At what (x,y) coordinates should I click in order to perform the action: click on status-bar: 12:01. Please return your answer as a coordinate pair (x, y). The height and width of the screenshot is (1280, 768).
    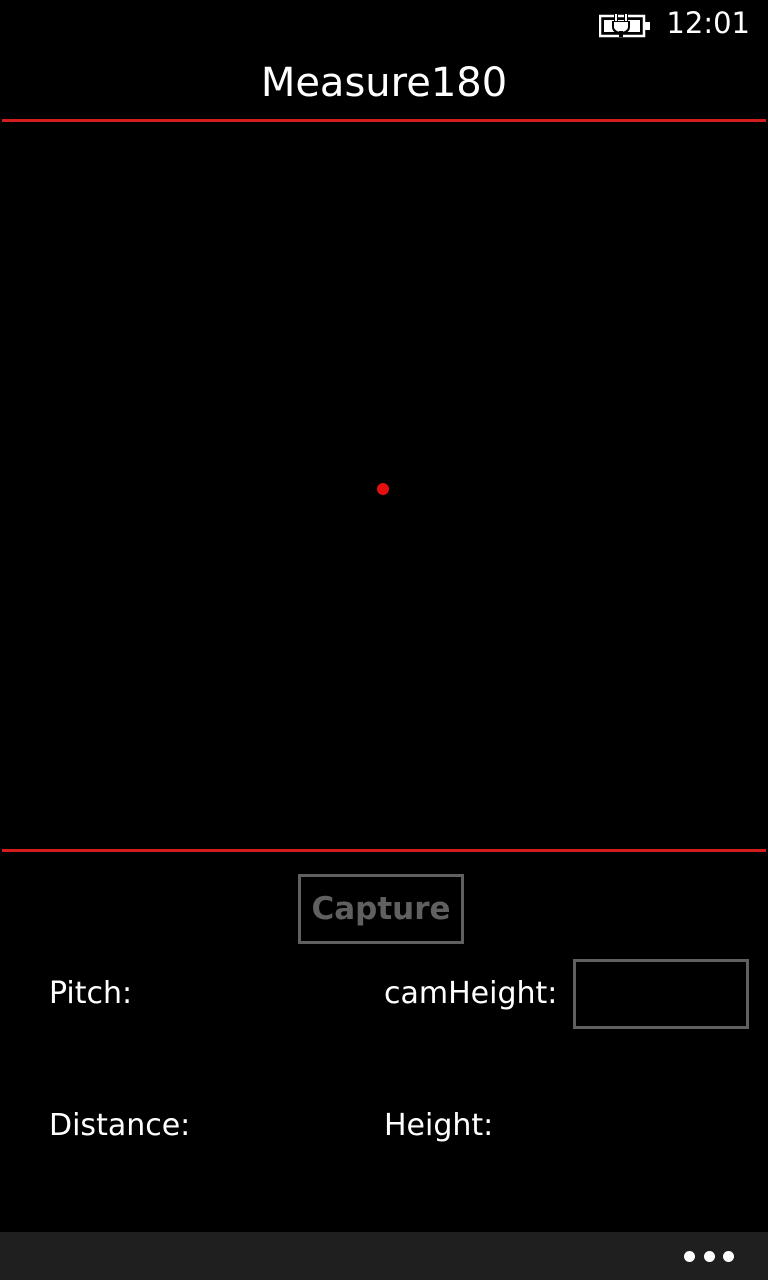
    Looking at the image, I should click on (384, 25).